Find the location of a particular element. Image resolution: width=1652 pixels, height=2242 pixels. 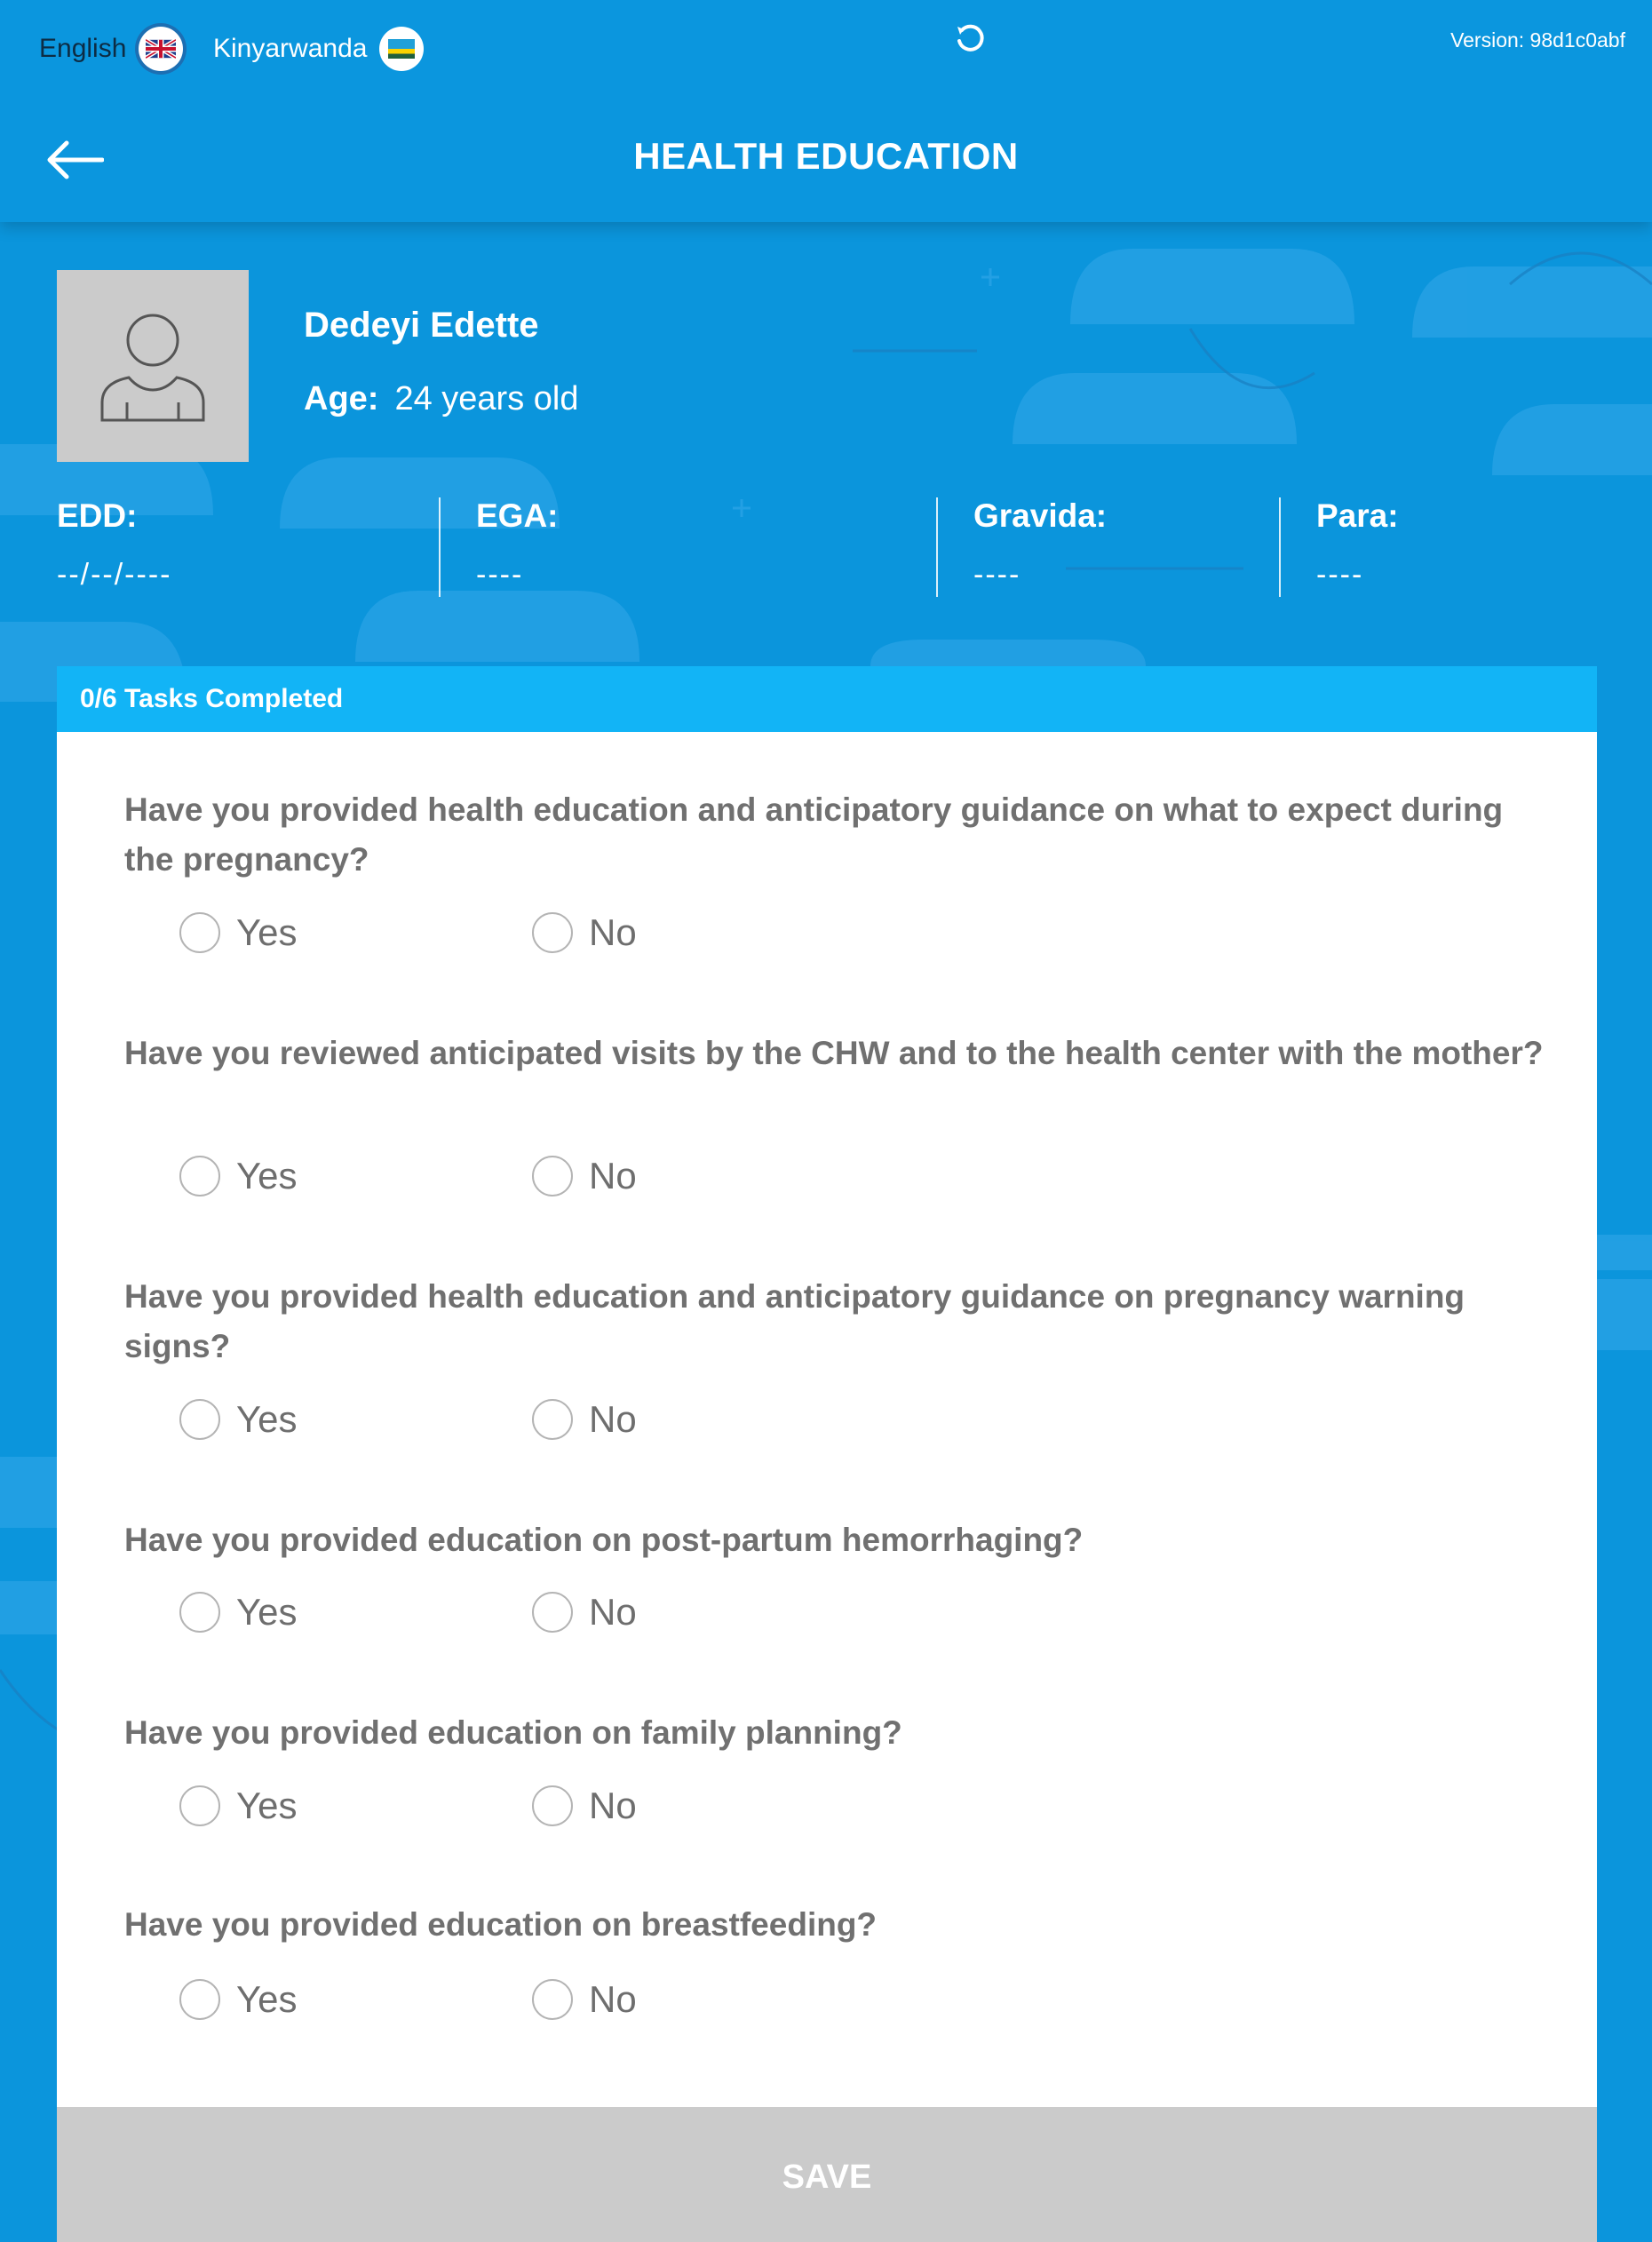

refresh-icon is located at coordinates (970, 39).